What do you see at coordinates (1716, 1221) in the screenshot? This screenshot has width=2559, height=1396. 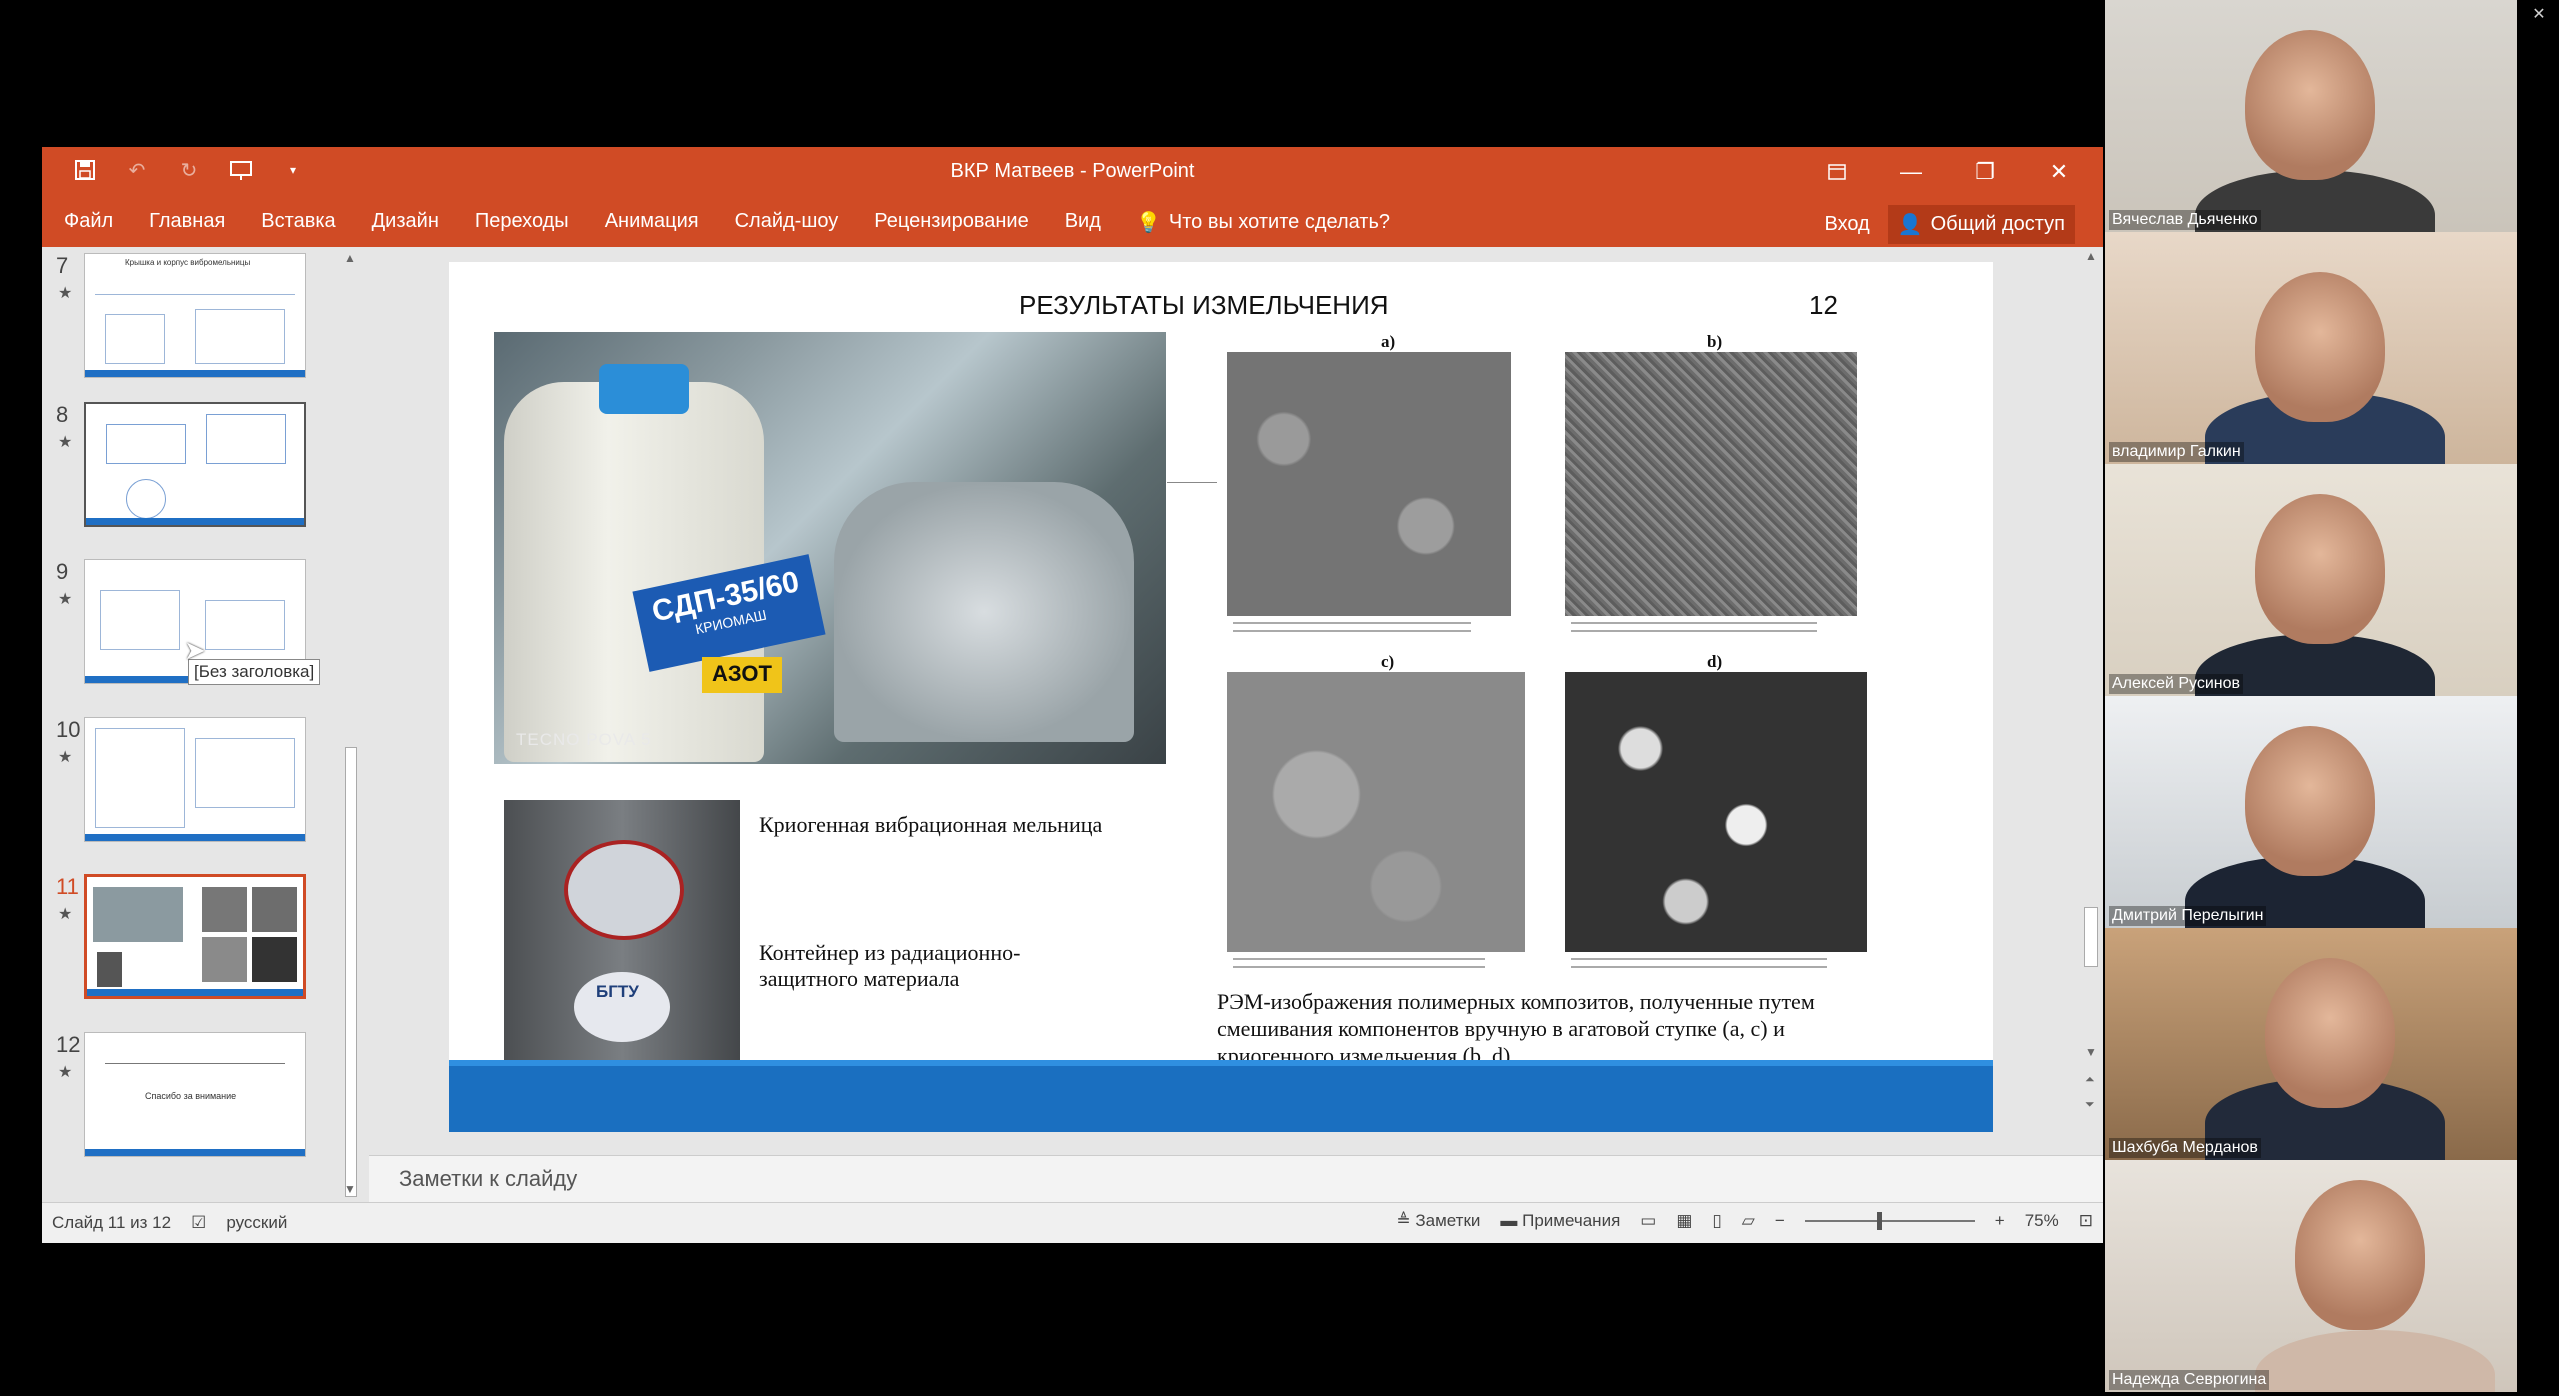 I see `reading-view-icon: ▯` at bounding box center [1716, 1221].